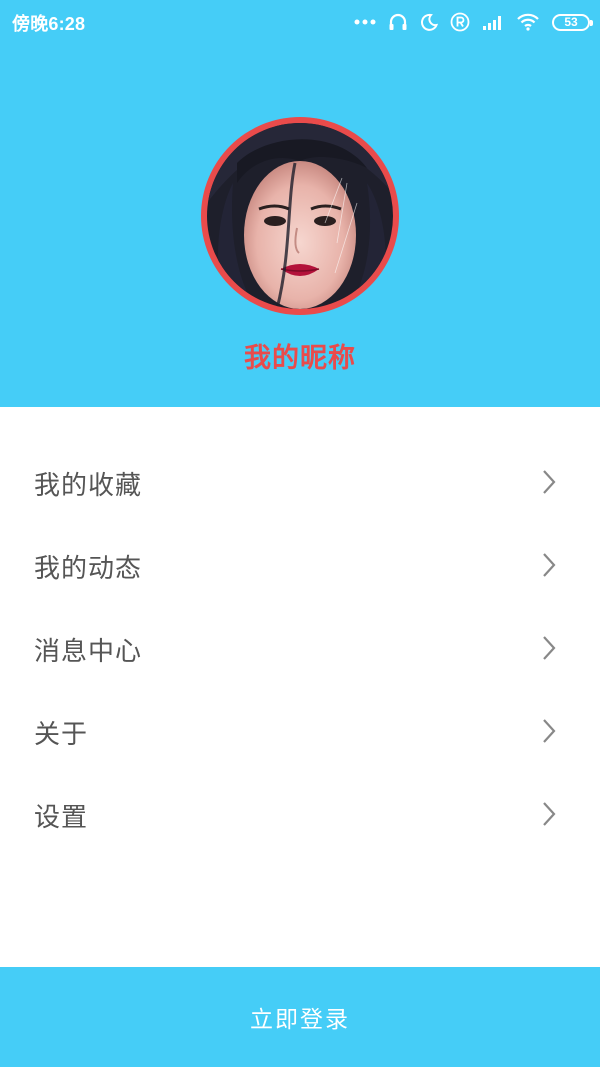 The width and height of the screenshot is (600, 1067). Describe the element at coordinates (49, 24) in the screenshot. I see `status-time: 傍晚6:28` at that location.